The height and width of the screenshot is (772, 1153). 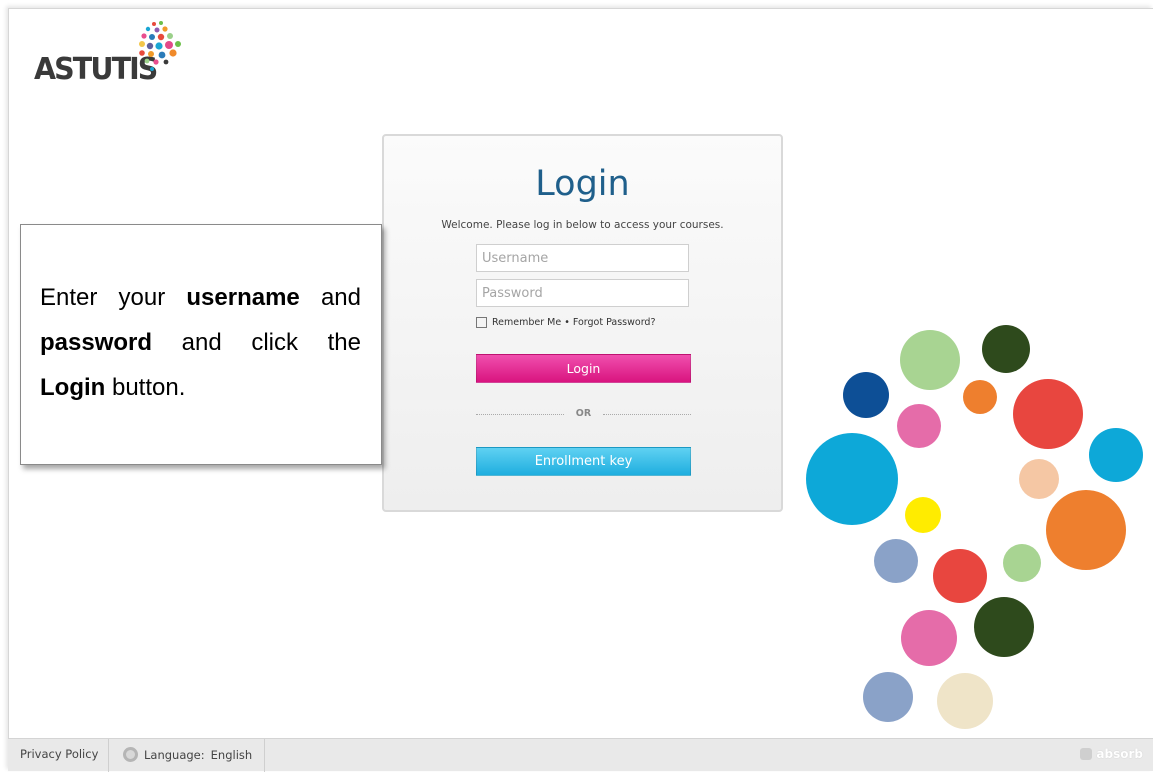 I want to click on absorb-brand-text: absorb, so click(x=1119, y=754).